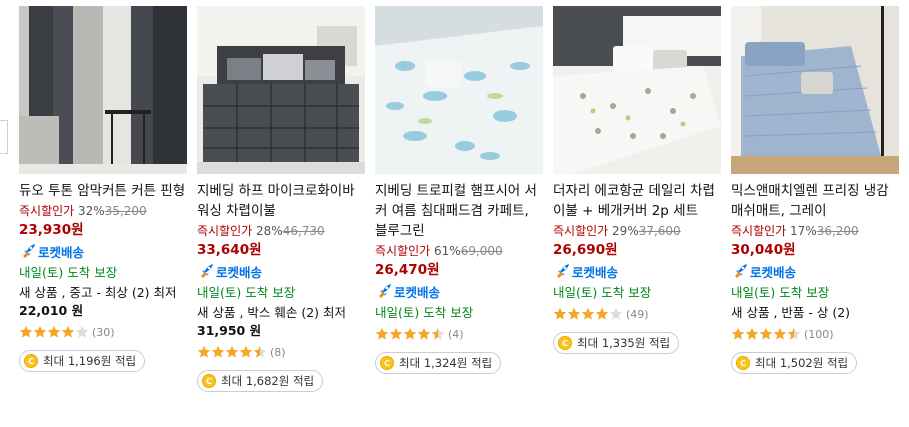 The height and width of the screenshot is (427, 909). What do you see at coordinates (269, 231) in the screenshot?
I see `discount-percent: 28%` at bounding box center [269, 231].